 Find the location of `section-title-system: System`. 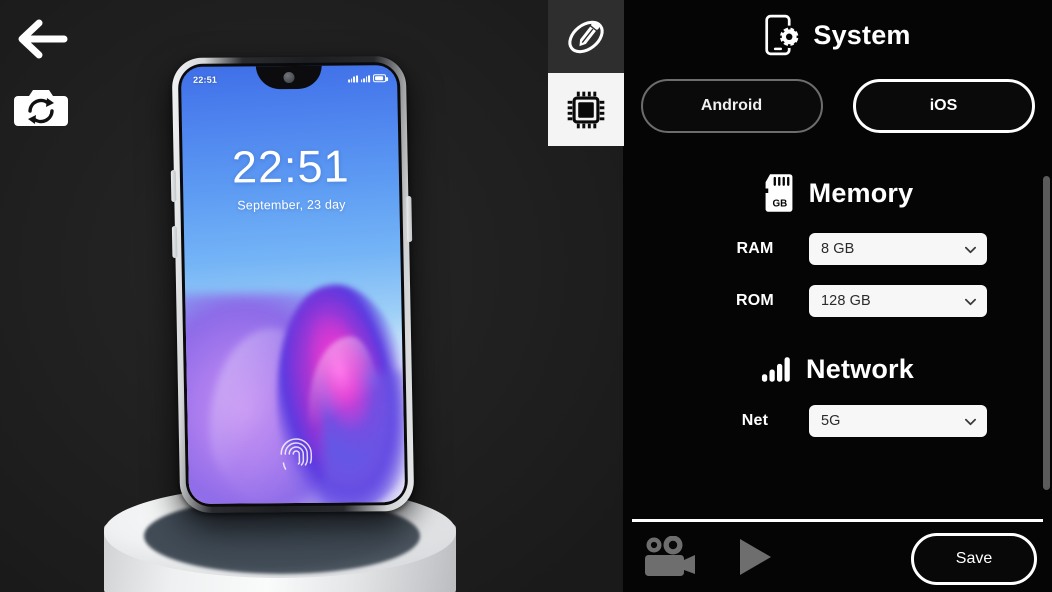

section-title-system: System is located at coordinates (862, 34).